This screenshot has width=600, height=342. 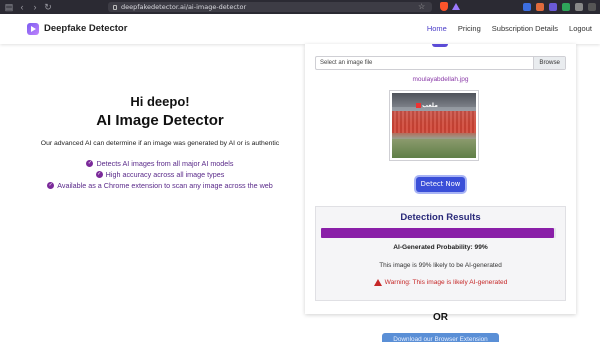 I want to click on brave-shield-icon, so click(x=444, y=6).